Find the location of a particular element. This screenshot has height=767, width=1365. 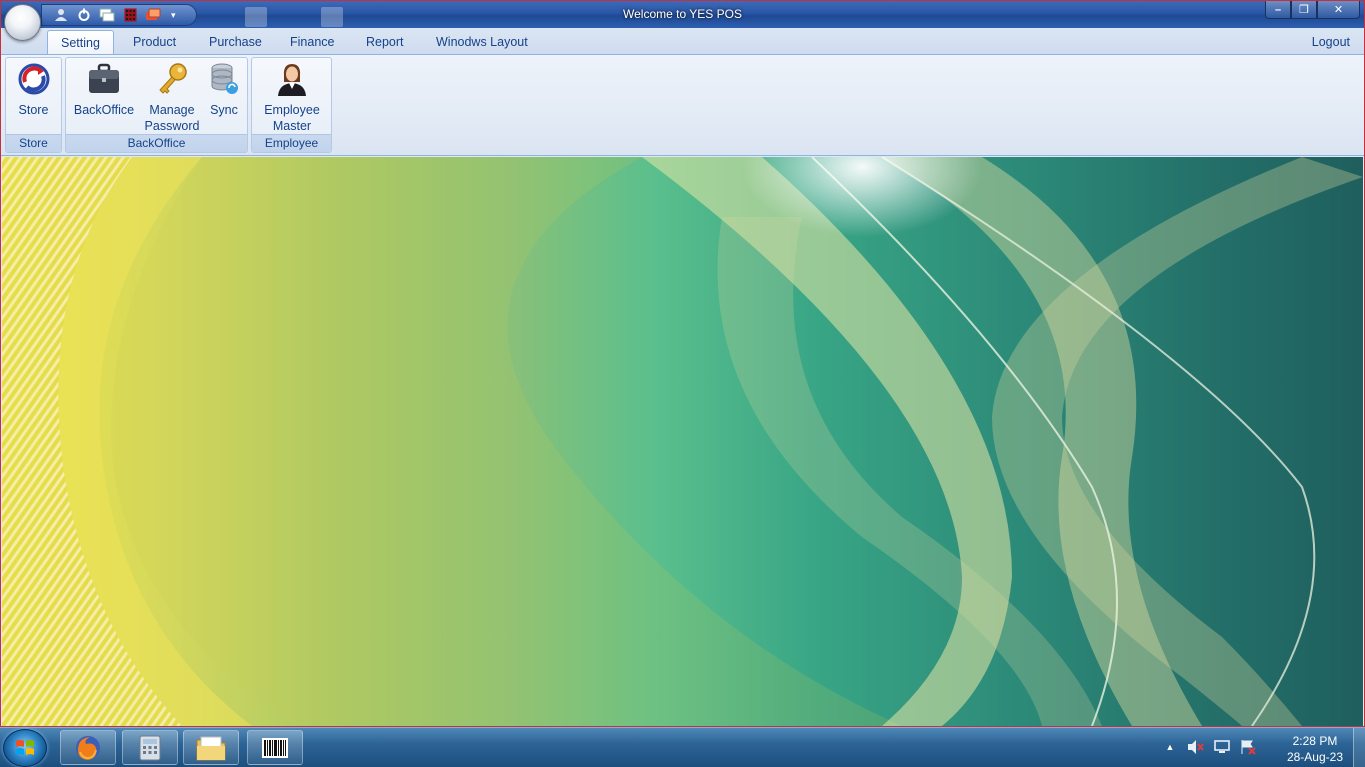

employee-master-label-line2: Master is located at coordinates (292, 126).